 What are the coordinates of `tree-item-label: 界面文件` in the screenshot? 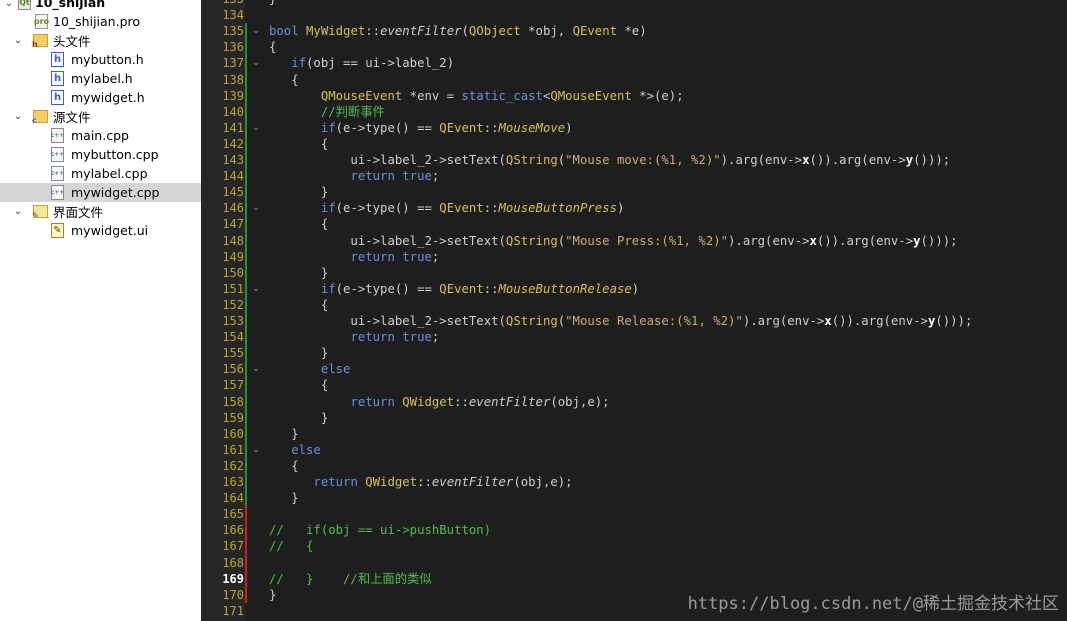 It's located at (78, 212).